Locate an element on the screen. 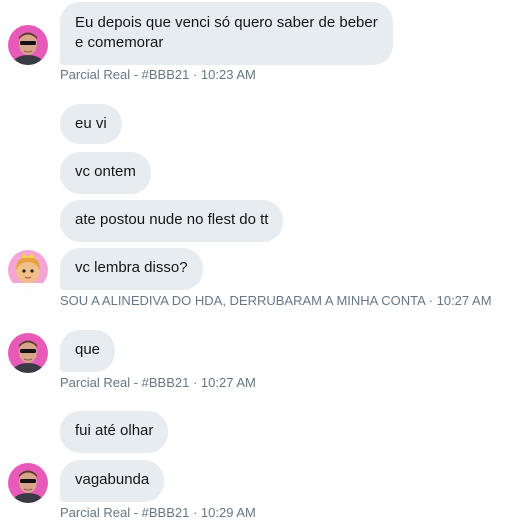  message-meta: Parcial Real - #BBB21 · 10:27 AM is located at coordinates (158, 382).